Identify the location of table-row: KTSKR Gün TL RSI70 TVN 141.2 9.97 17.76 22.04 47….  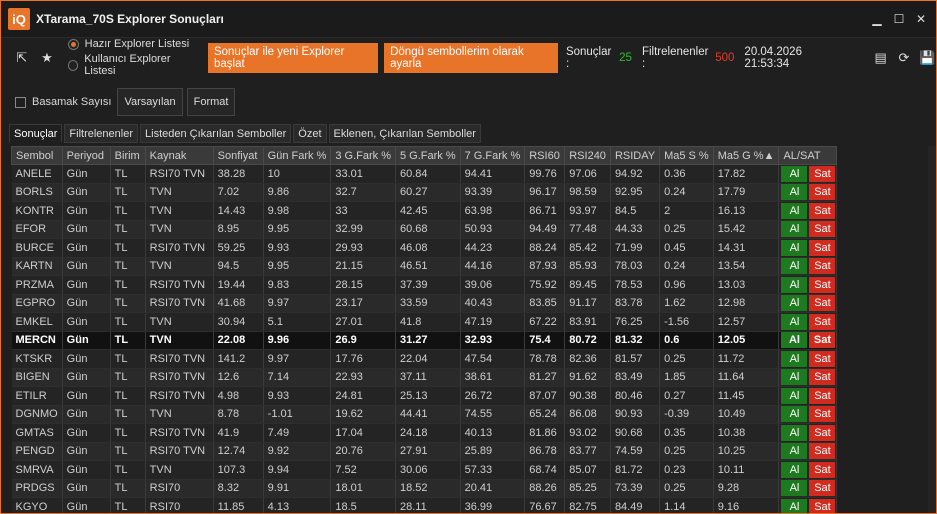
(424, 359).